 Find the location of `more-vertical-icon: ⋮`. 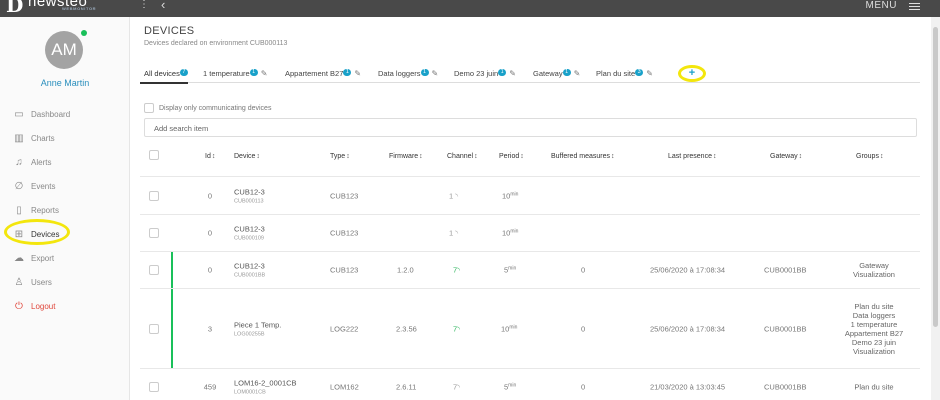

more-vertical-icon: ⋮ is located at coordinates (144, 5).